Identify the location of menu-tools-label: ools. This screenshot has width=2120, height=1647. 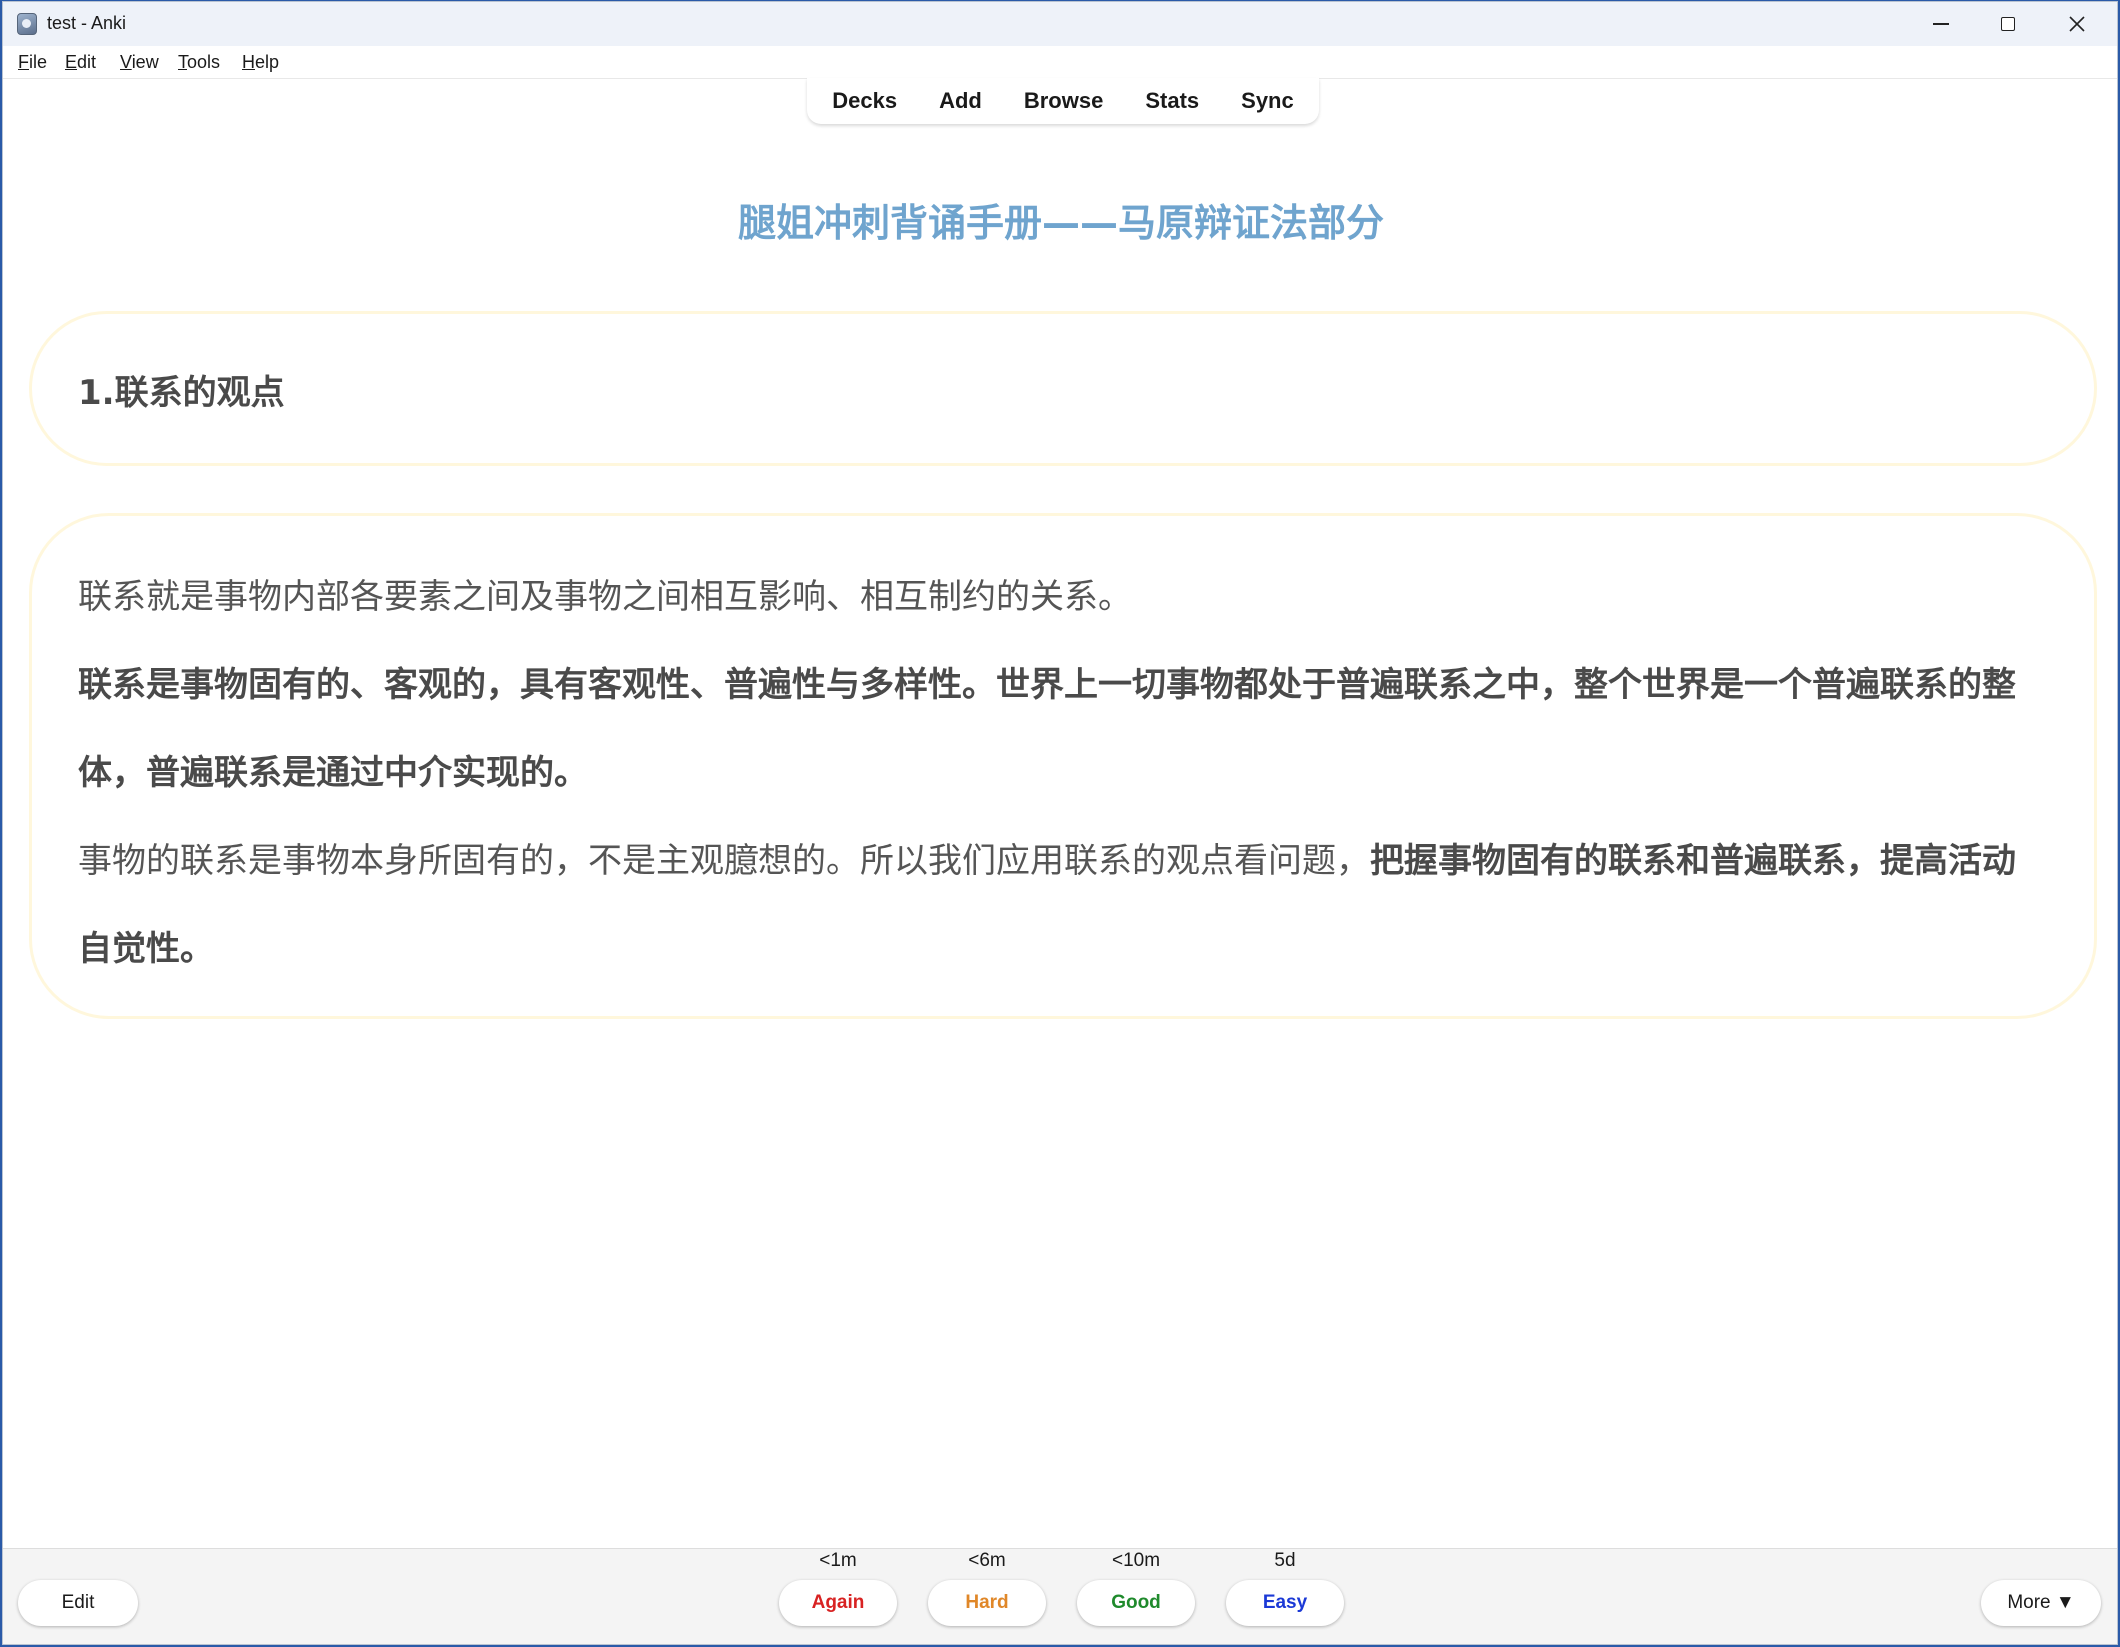
(204, 62).